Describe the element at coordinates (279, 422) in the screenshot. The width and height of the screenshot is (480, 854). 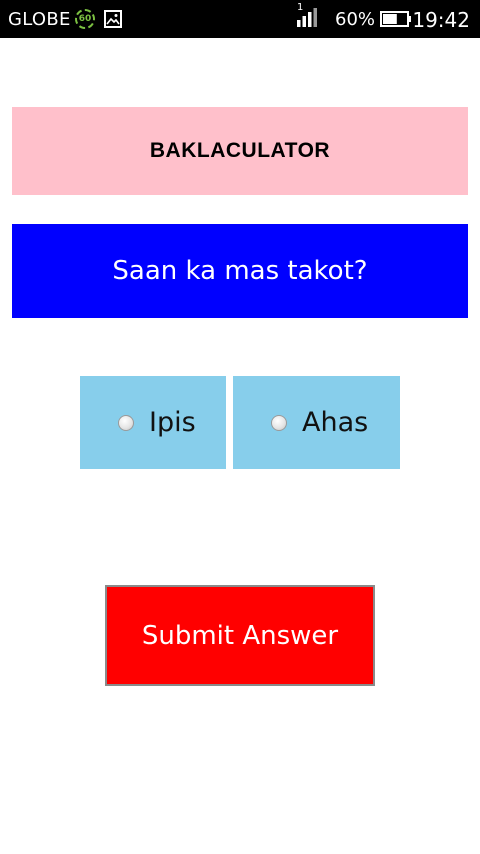
I see `radio-button-ahas` at that location.